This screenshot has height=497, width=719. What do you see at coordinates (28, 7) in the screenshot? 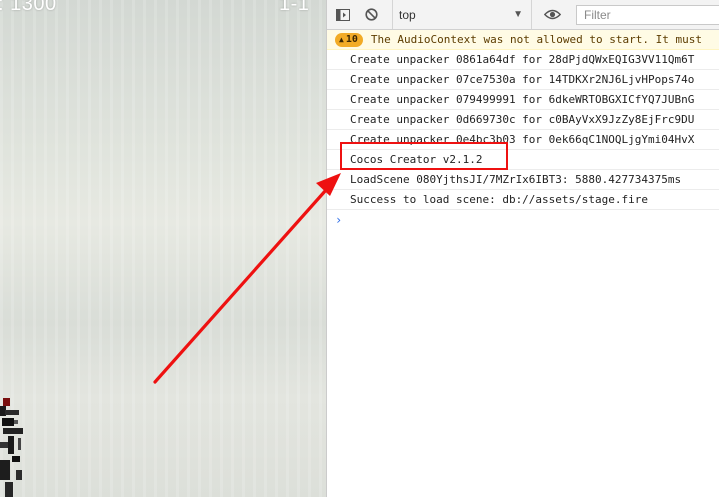
I see `score-display: : 1300` at bounding box center [28, 7].